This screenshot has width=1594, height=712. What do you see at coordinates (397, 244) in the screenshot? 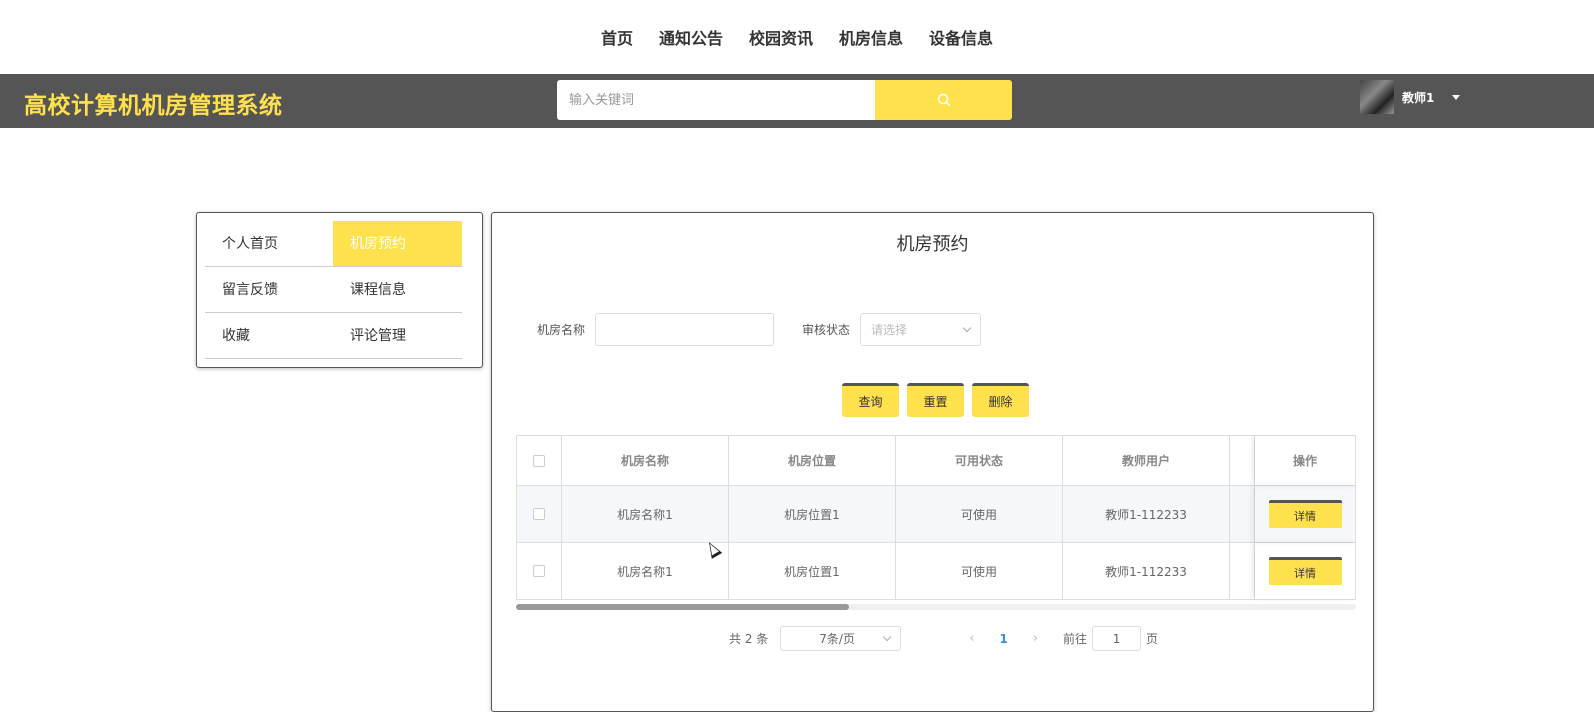
I see `sidebar-item-lab-reservation: 机房预约` at bounding box center [397, 244].